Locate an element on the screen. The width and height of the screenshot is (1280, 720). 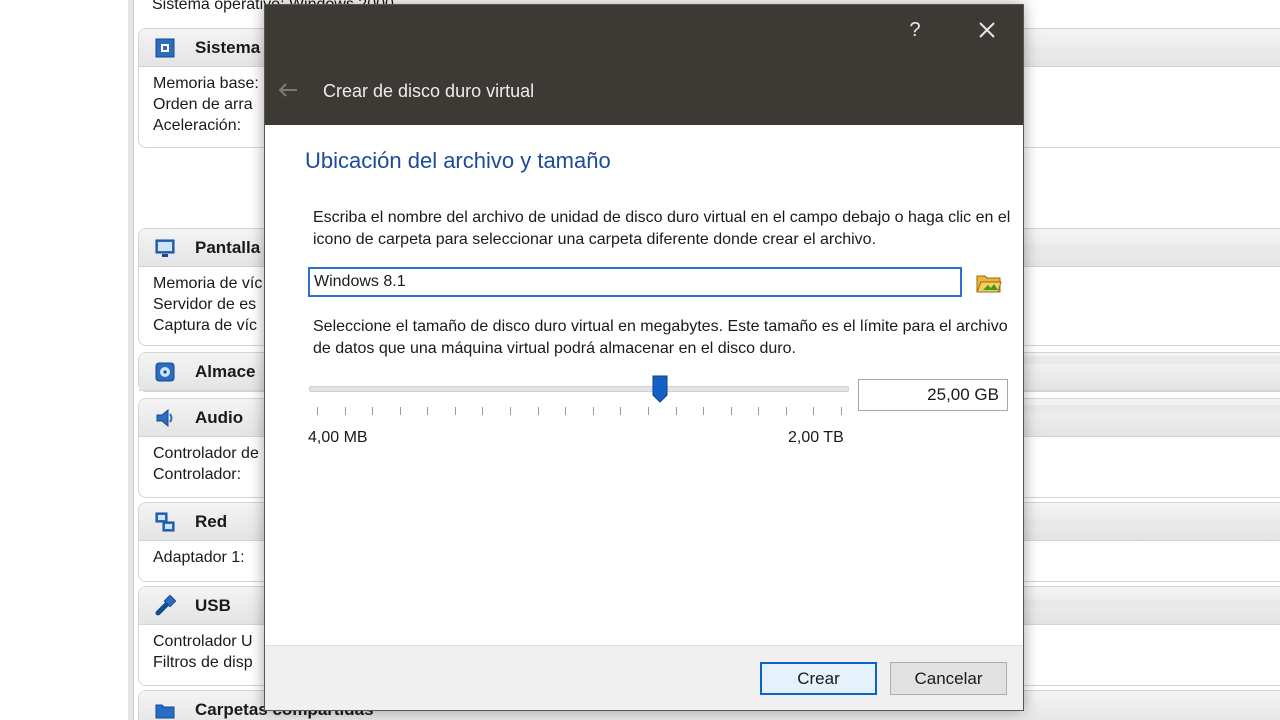
disk-size-slider is located at coordinates (579, 396).